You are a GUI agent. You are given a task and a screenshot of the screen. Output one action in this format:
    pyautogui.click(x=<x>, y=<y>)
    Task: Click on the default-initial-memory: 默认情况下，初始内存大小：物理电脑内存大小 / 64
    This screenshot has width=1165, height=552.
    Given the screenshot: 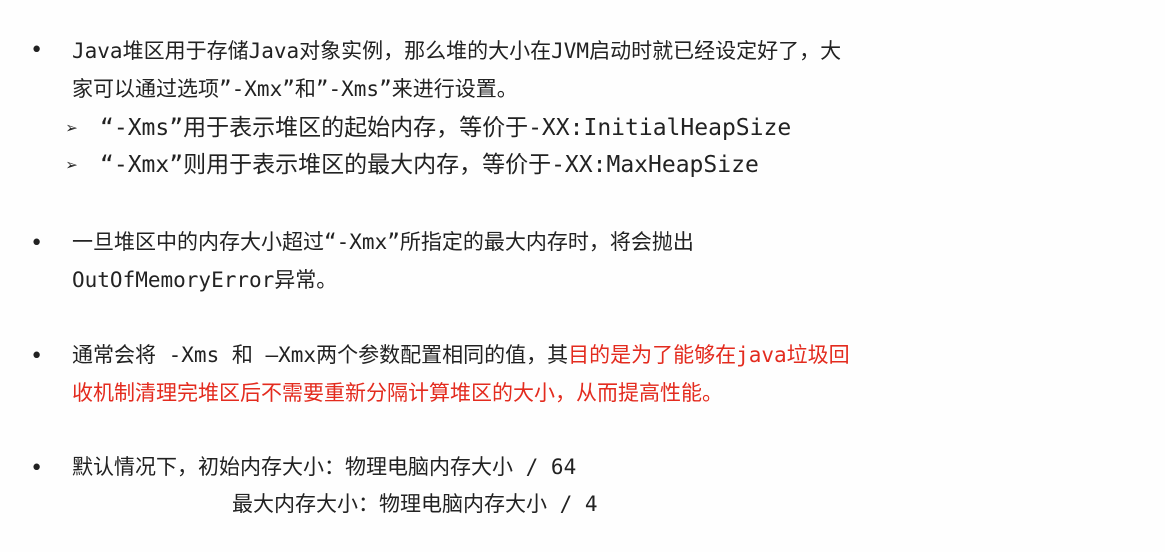 What is the action you would take?
    pyautogui.click(x=324, y=467)
    